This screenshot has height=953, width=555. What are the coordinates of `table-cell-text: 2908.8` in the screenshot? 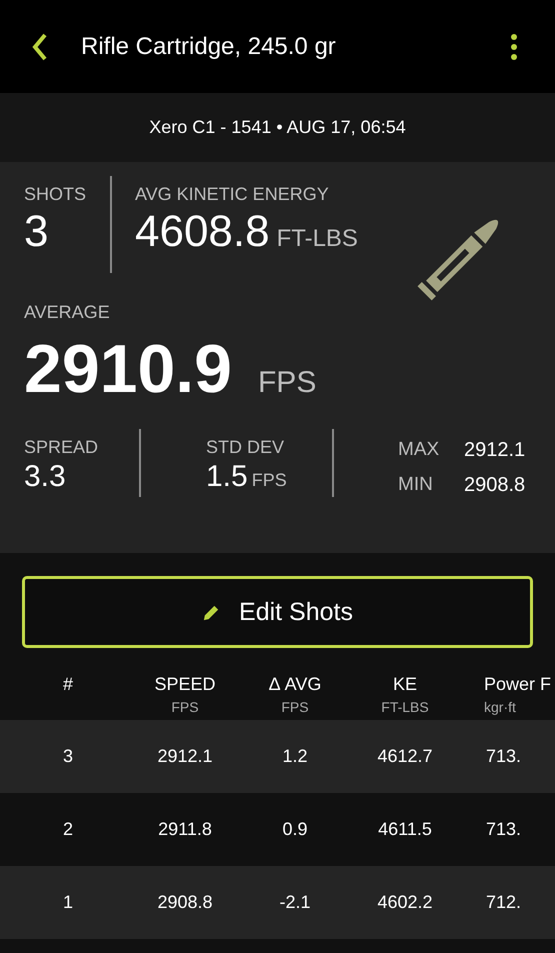 It's located at (185, 902).